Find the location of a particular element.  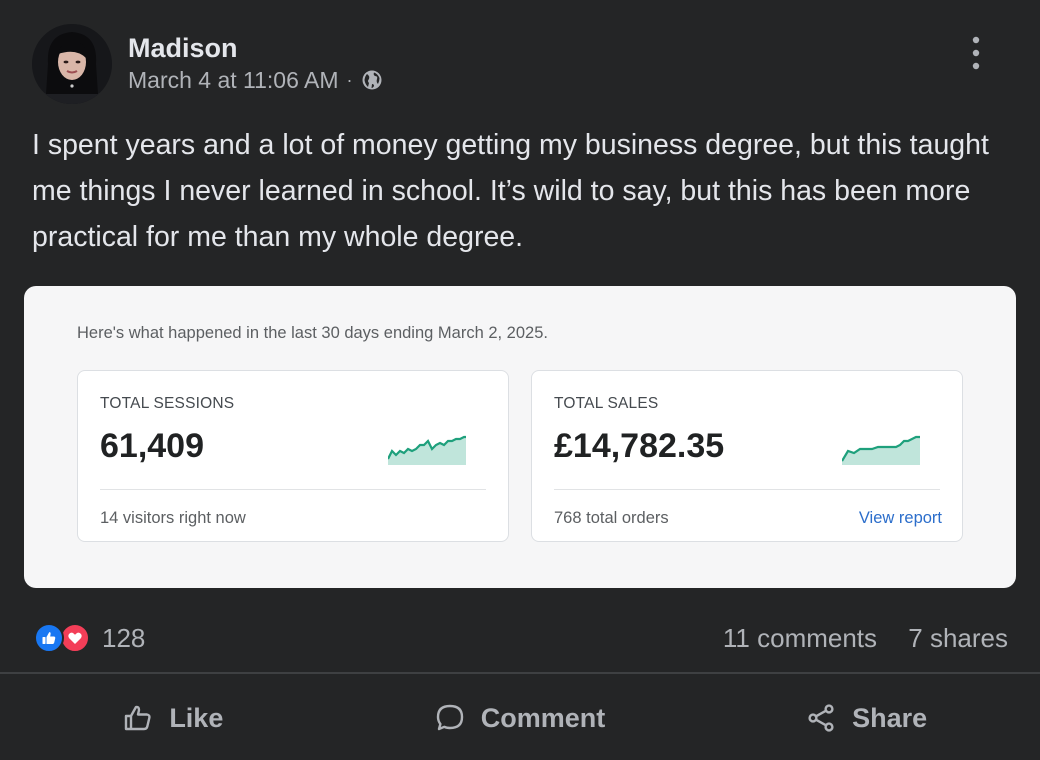

share-icon is located at coordinates (821, 718).